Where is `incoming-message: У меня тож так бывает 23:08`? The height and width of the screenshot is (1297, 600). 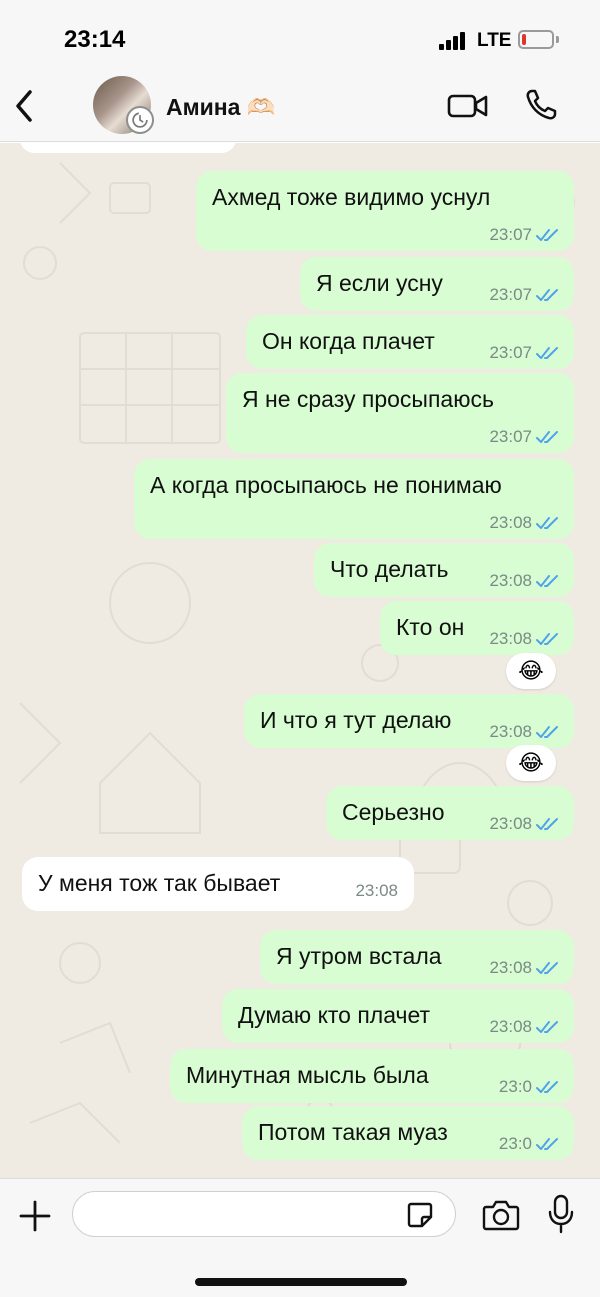 incoming-message: У меня тож так бывает 23:08 is located at coordinates (218, 884).